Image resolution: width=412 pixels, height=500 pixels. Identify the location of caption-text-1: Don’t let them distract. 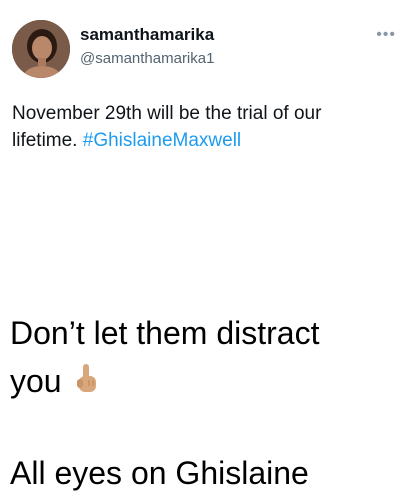
(165, 333).